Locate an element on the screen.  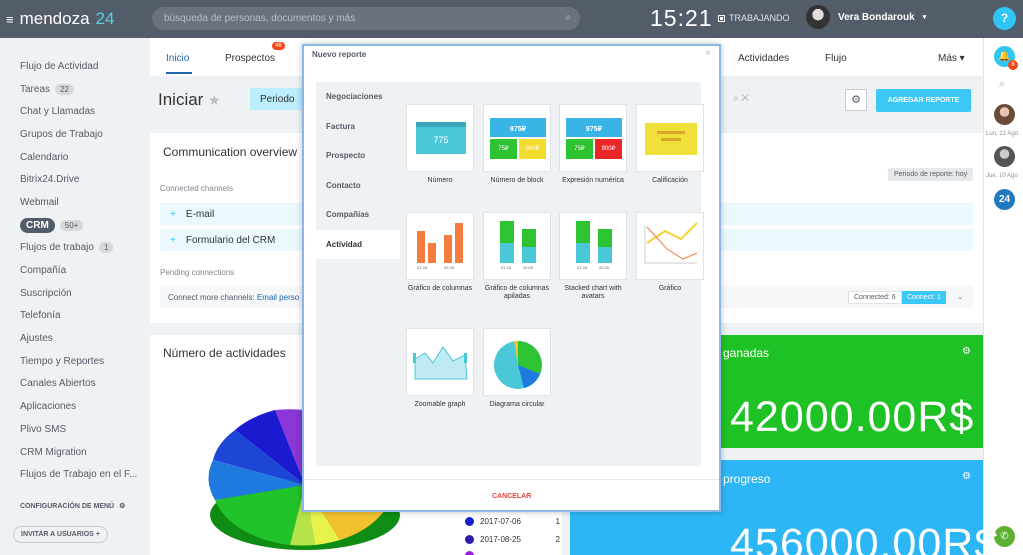
sidebar-item-label: Flujo de Actividad is located at coordinates (59, 66).